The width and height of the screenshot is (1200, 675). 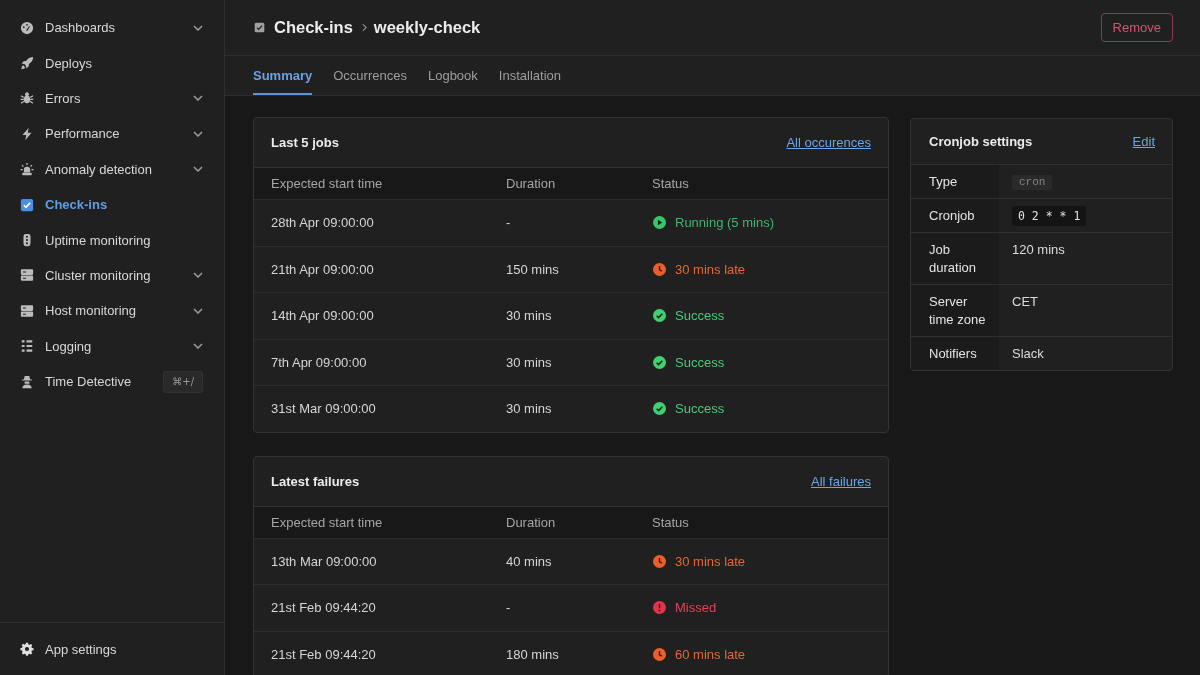 What do you see at coordinates (324, 561) in the screenshot?
I see `table-cell-text: 13th Mar 09:00:00` at bounding box center [324, 561].